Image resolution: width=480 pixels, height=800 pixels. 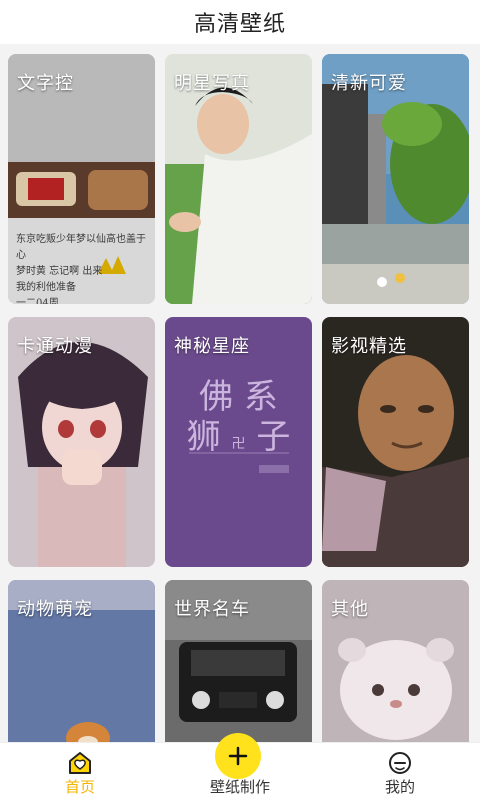 I want to click on zodiac-char: 系, so click(x=260, y=397).